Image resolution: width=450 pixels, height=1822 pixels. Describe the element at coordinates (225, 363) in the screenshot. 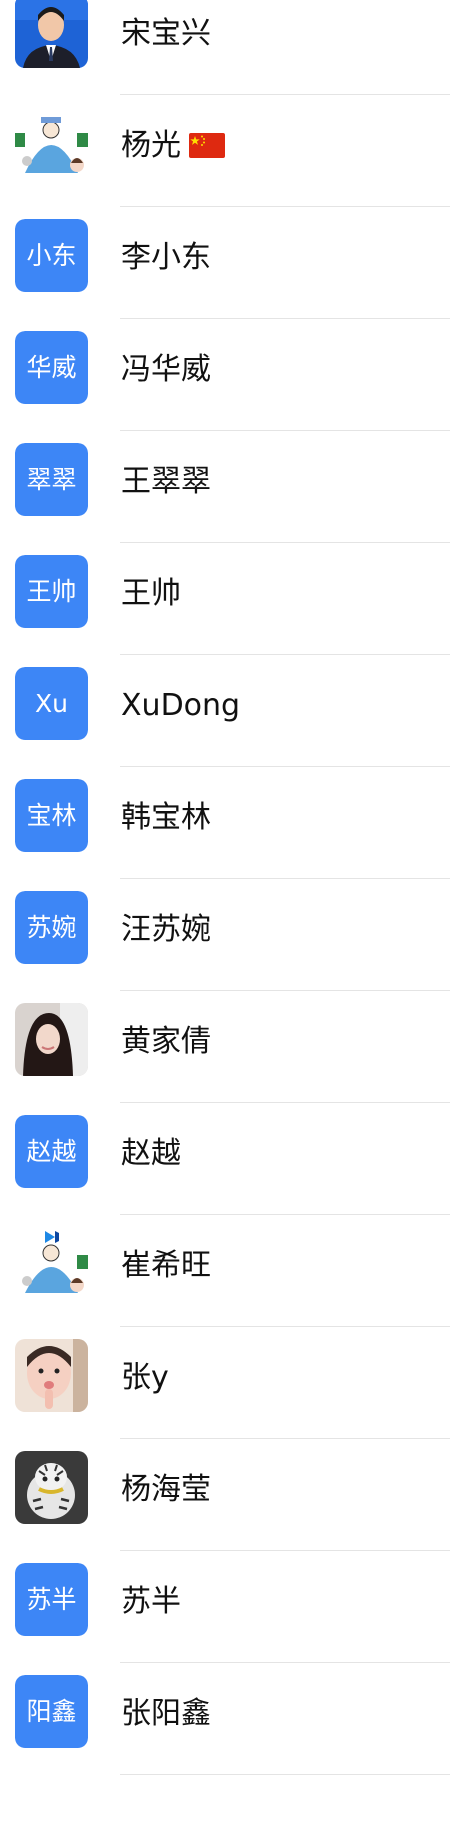

I see `contact-row: 华威 冯华威` at that location.